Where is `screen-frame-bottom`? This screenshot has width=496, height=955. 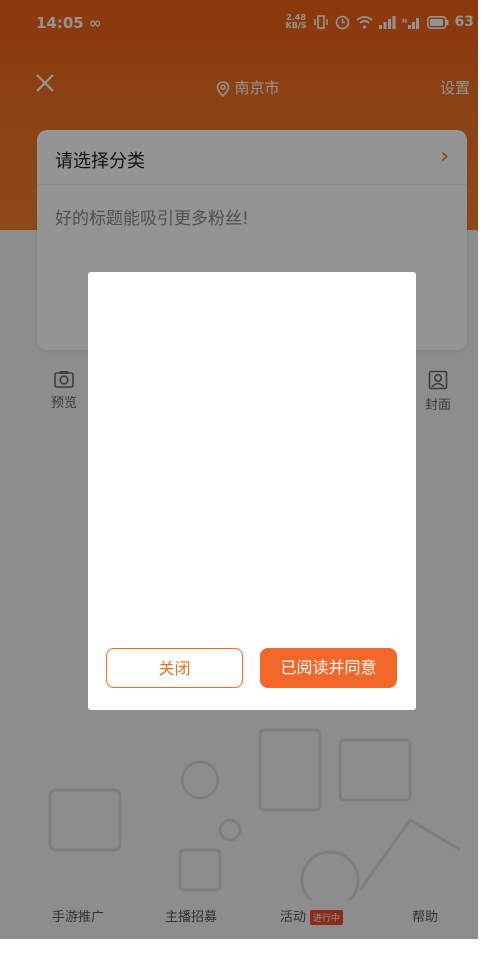 screen-frame-bottom is located at coordinates (248, 947).